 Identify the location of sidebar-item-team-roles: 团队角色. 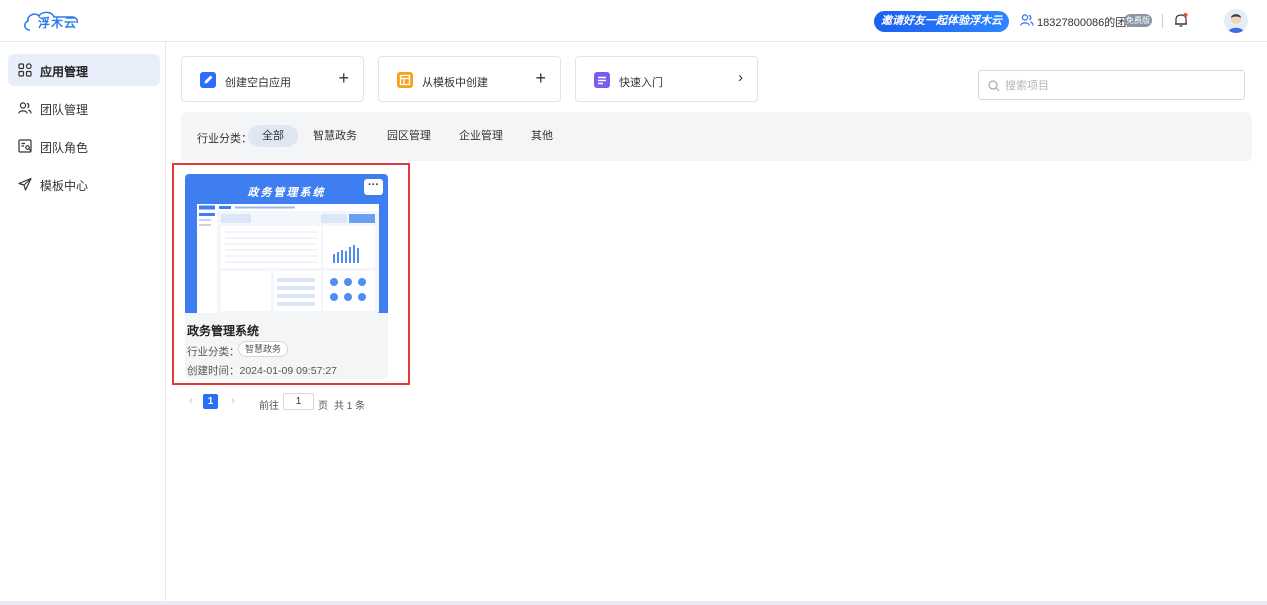
(84, 146).